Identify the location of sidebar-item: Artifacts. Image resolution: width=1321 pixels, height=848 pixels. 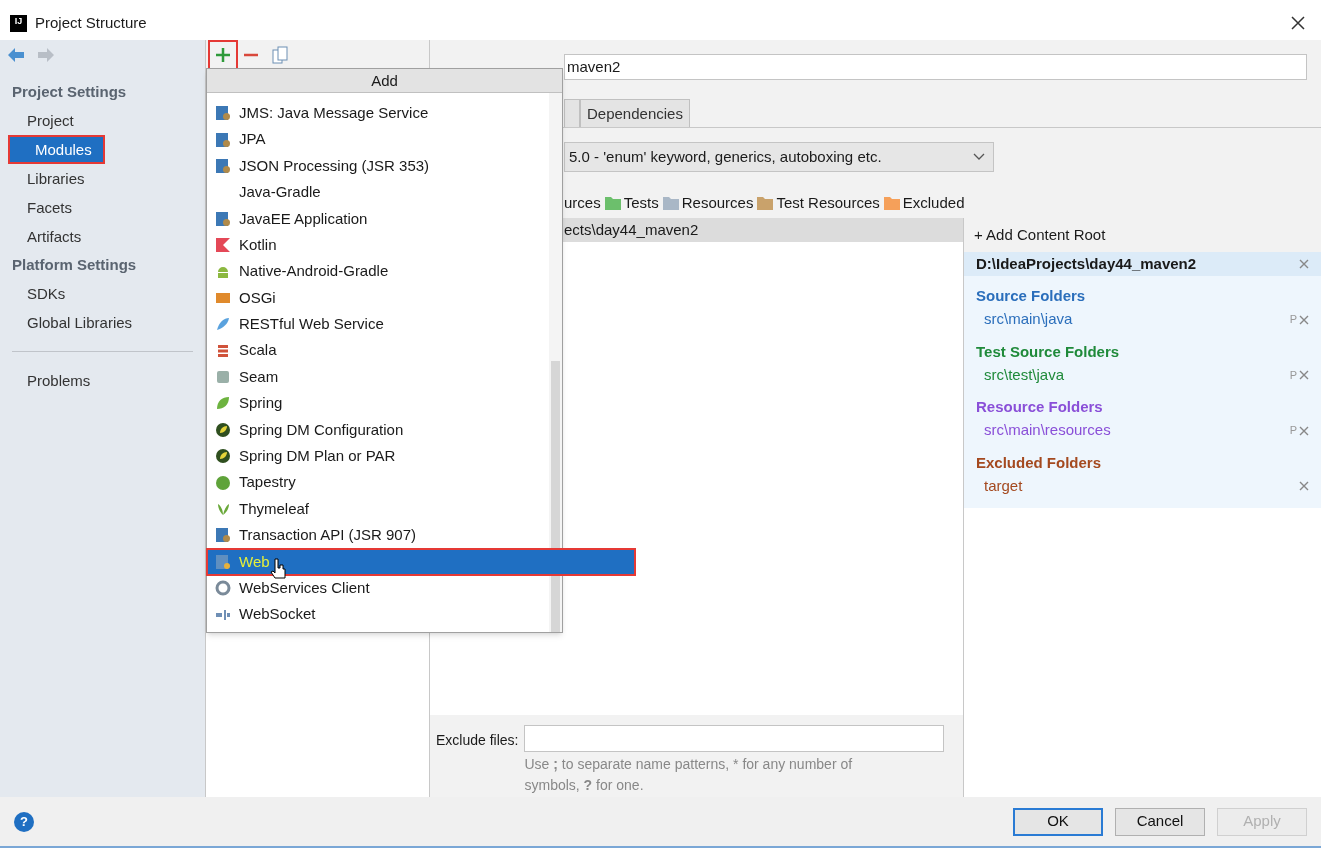
(102, 236).